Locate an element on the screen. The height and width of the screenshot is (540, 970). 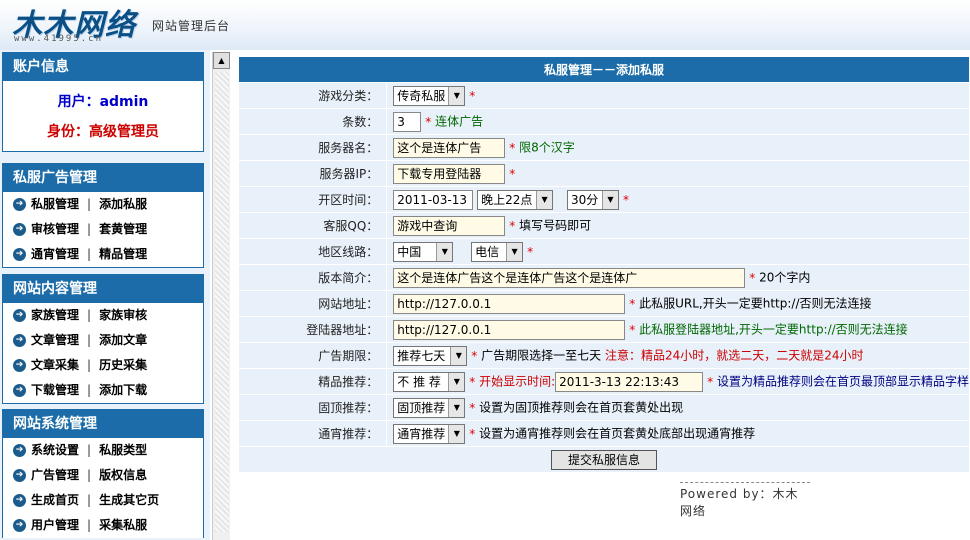
menu-row: ➔ 系统设置 | 私服类型 is located at coordinates (103, 450).